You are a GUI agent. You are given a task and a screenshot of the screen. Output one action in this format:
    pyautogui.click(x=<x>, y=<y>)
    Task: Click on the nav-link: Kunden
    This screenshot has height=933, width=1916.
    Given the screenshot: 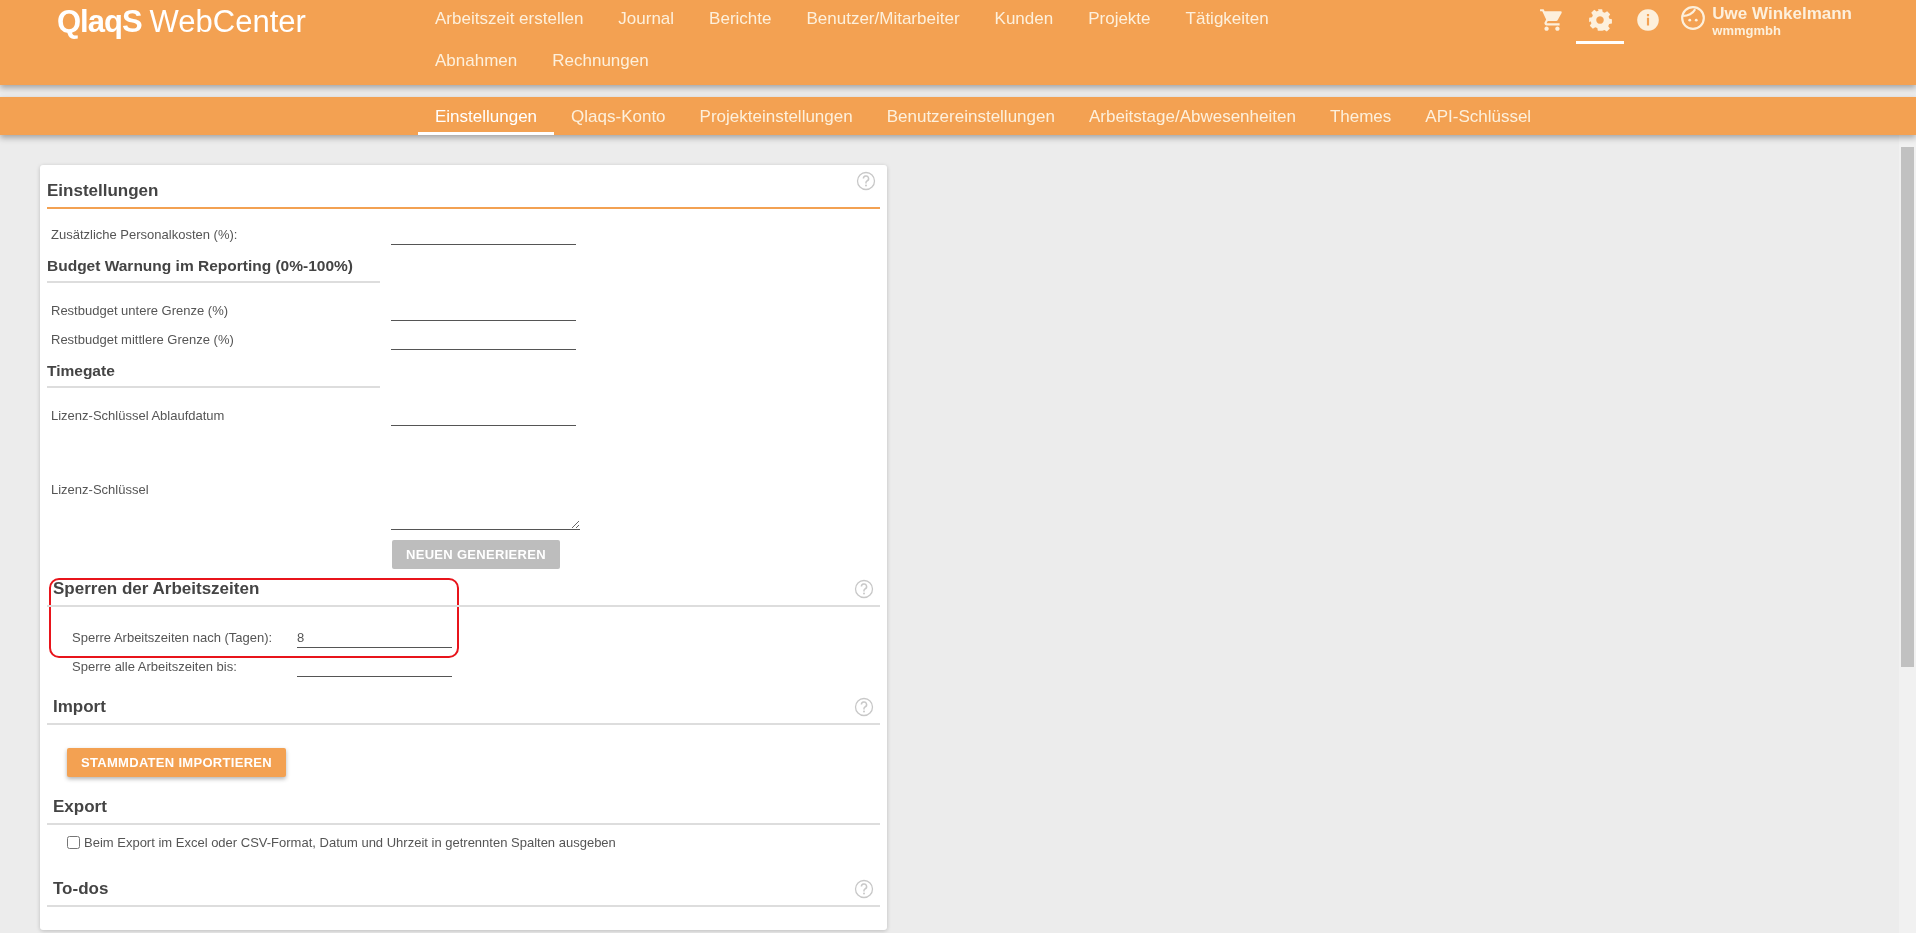 What is the action you would take?
    pyautogui.click(x=1024, y=19)
    